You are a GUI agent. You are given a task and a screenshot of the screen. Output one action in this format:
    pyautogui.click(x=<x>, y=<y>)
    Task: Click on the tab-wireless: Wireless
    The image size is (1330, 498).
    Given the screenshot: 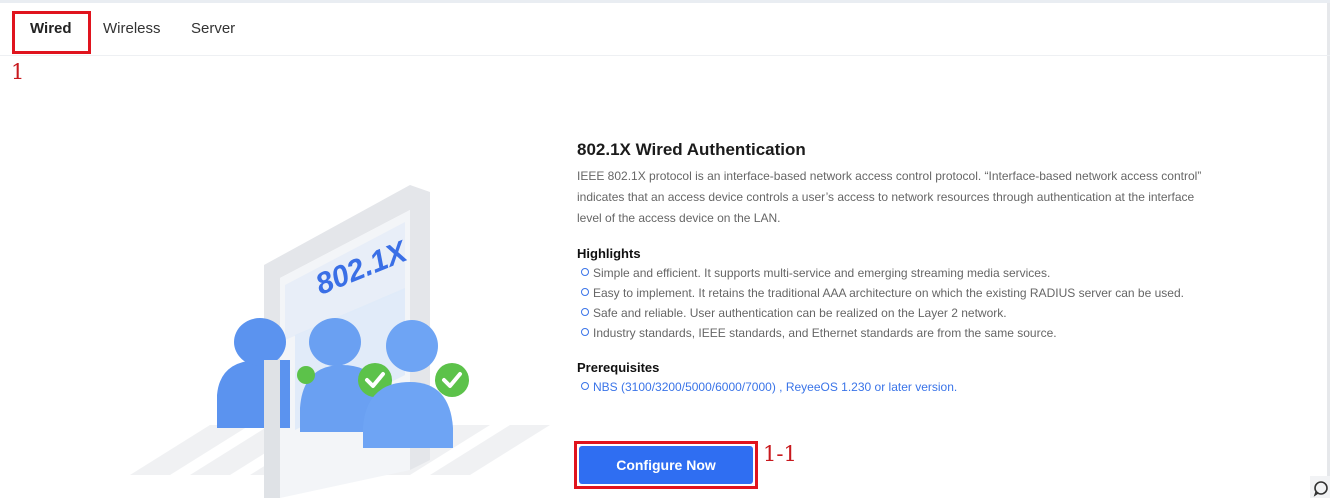 What is the action you would take?
    pyautogui.click(x=132, y=28)
    